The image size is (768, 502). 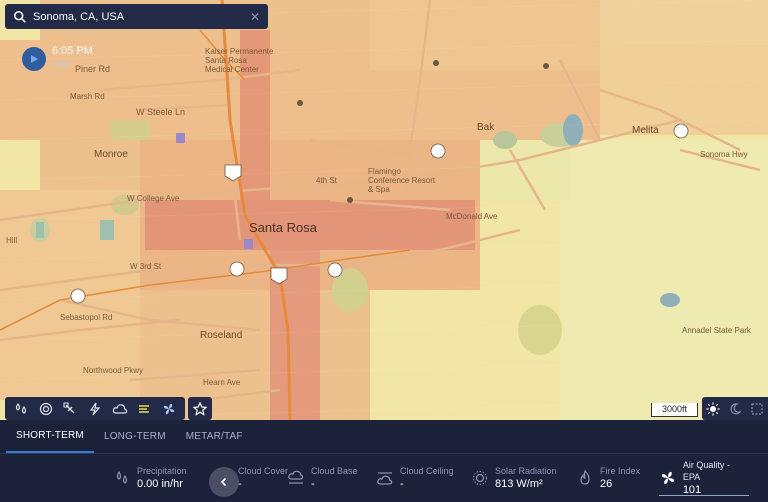 I want to click on tab-metar-taf: METAR/TAF, so click(x=214, y=436).